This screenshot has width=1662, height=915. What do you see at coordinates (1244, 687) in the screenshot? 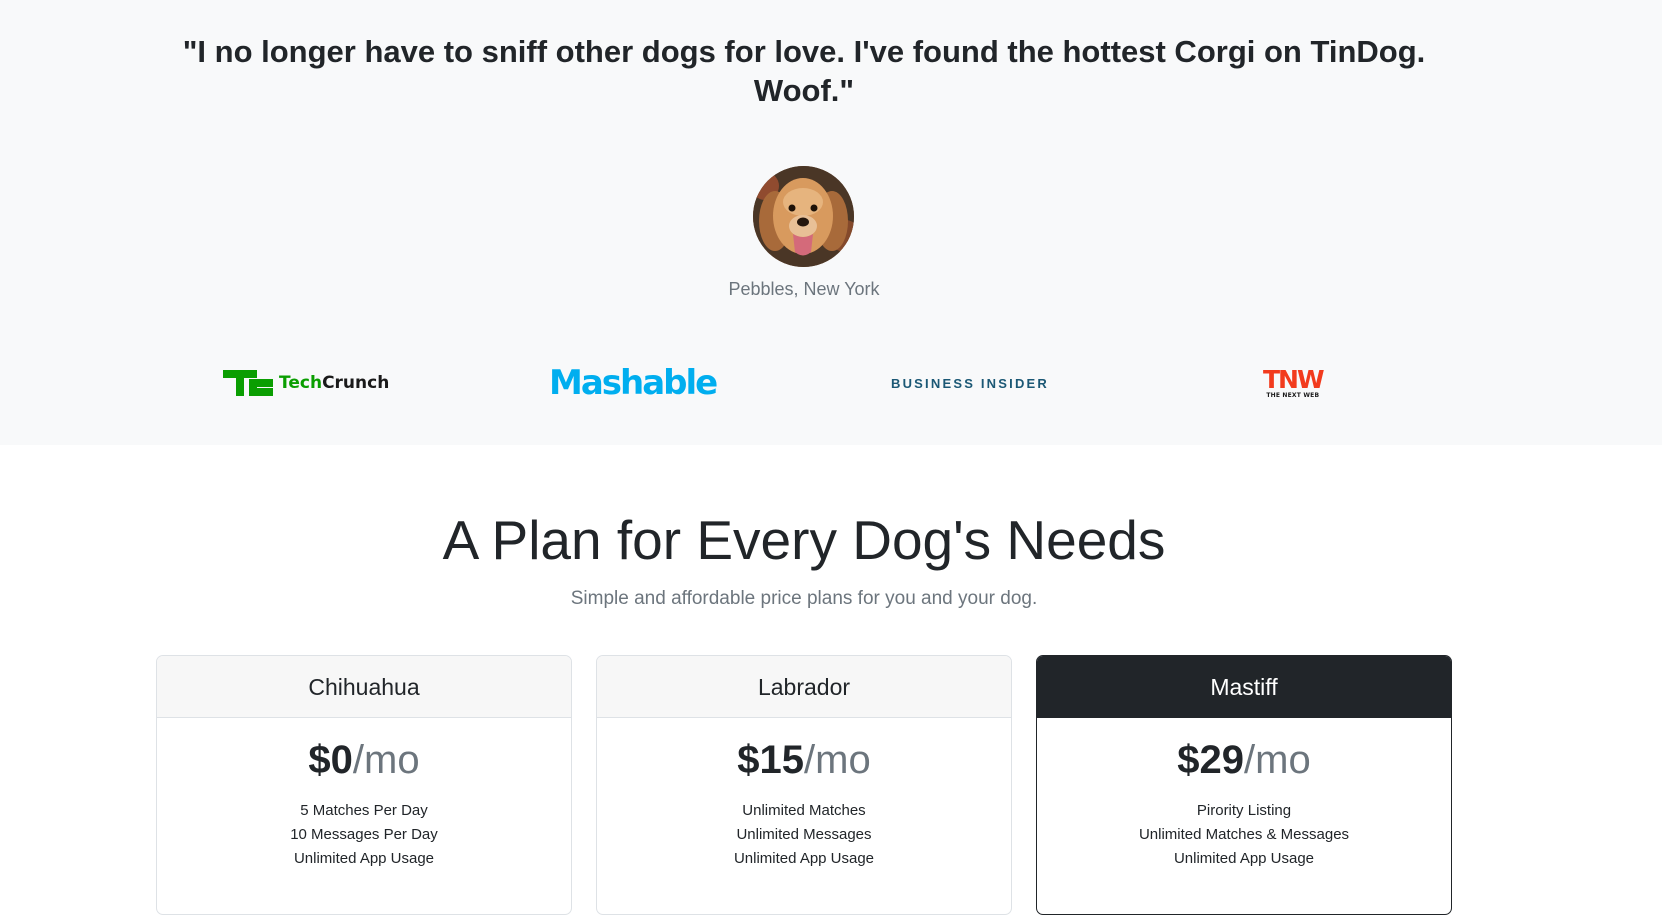
I see `plan-name: Mastiff` at bounding box center [1244, 687].